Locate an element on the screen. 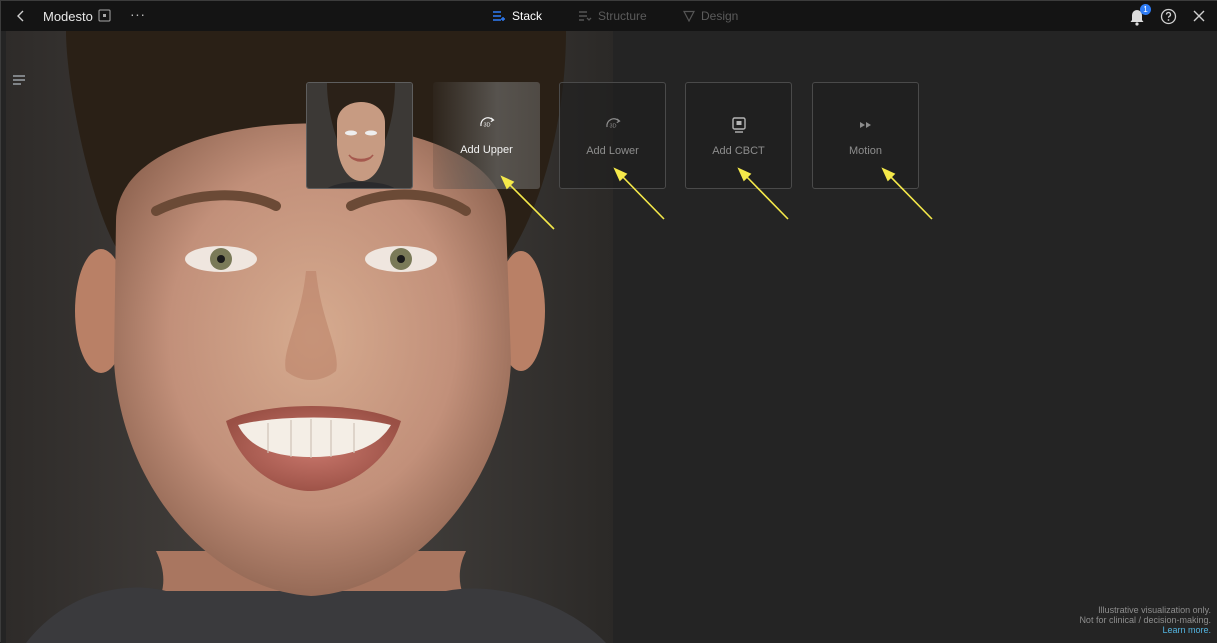  top-bar: Modesto ··· Stack Structure Design 1 is located at coordinates (609, 16).